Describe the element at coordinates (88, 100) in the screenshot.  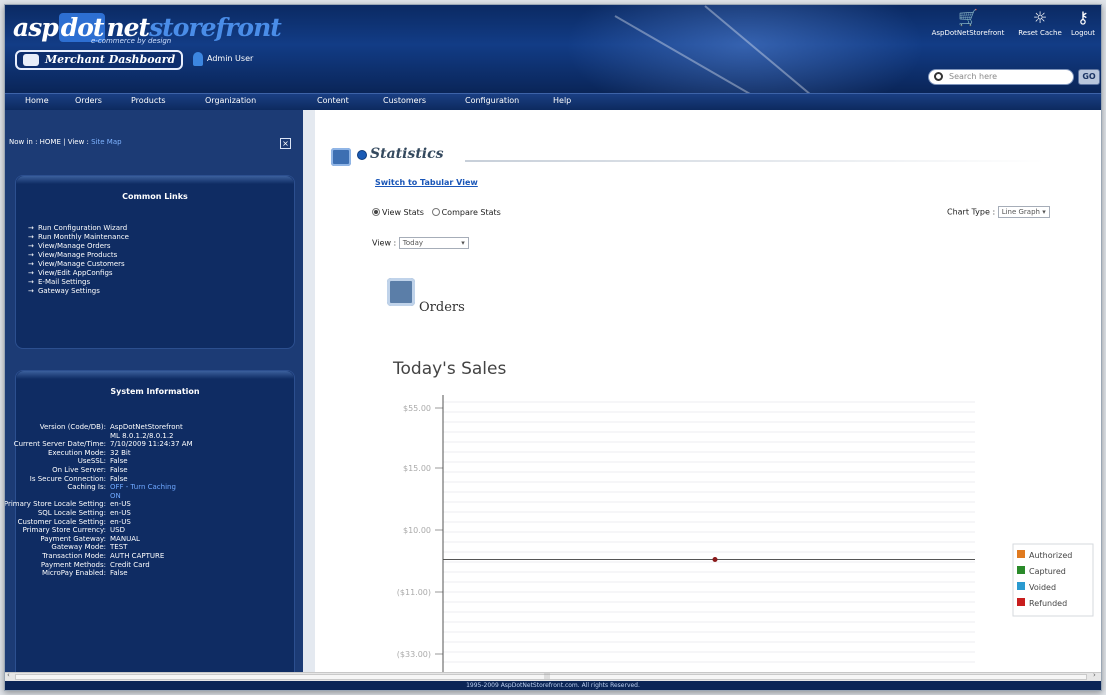
I see `nav-item-orders: Orders` at that location.